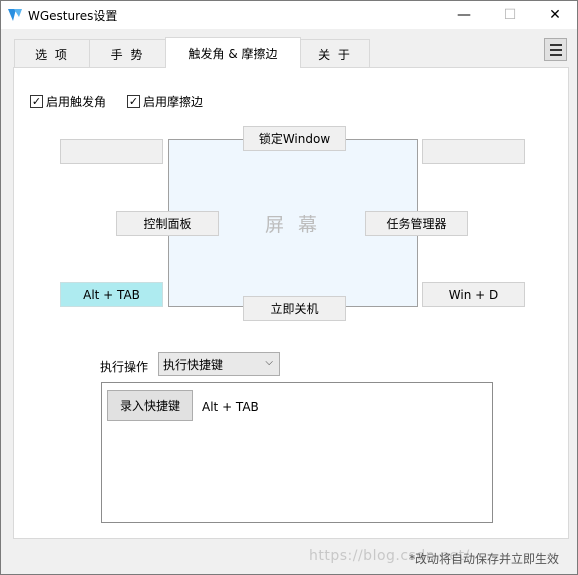  Describe the element at coordinates (124, 367) in the screenshot. I see `action-label: 执行操作` at that location.